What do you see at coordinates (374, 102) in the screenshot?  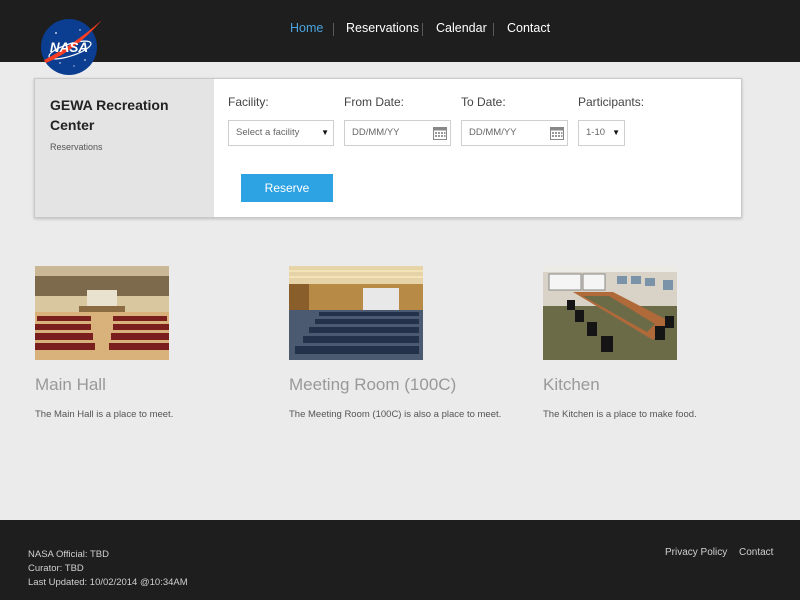 I see `from-date-label: From Date:` at bounding box center [374, 102].